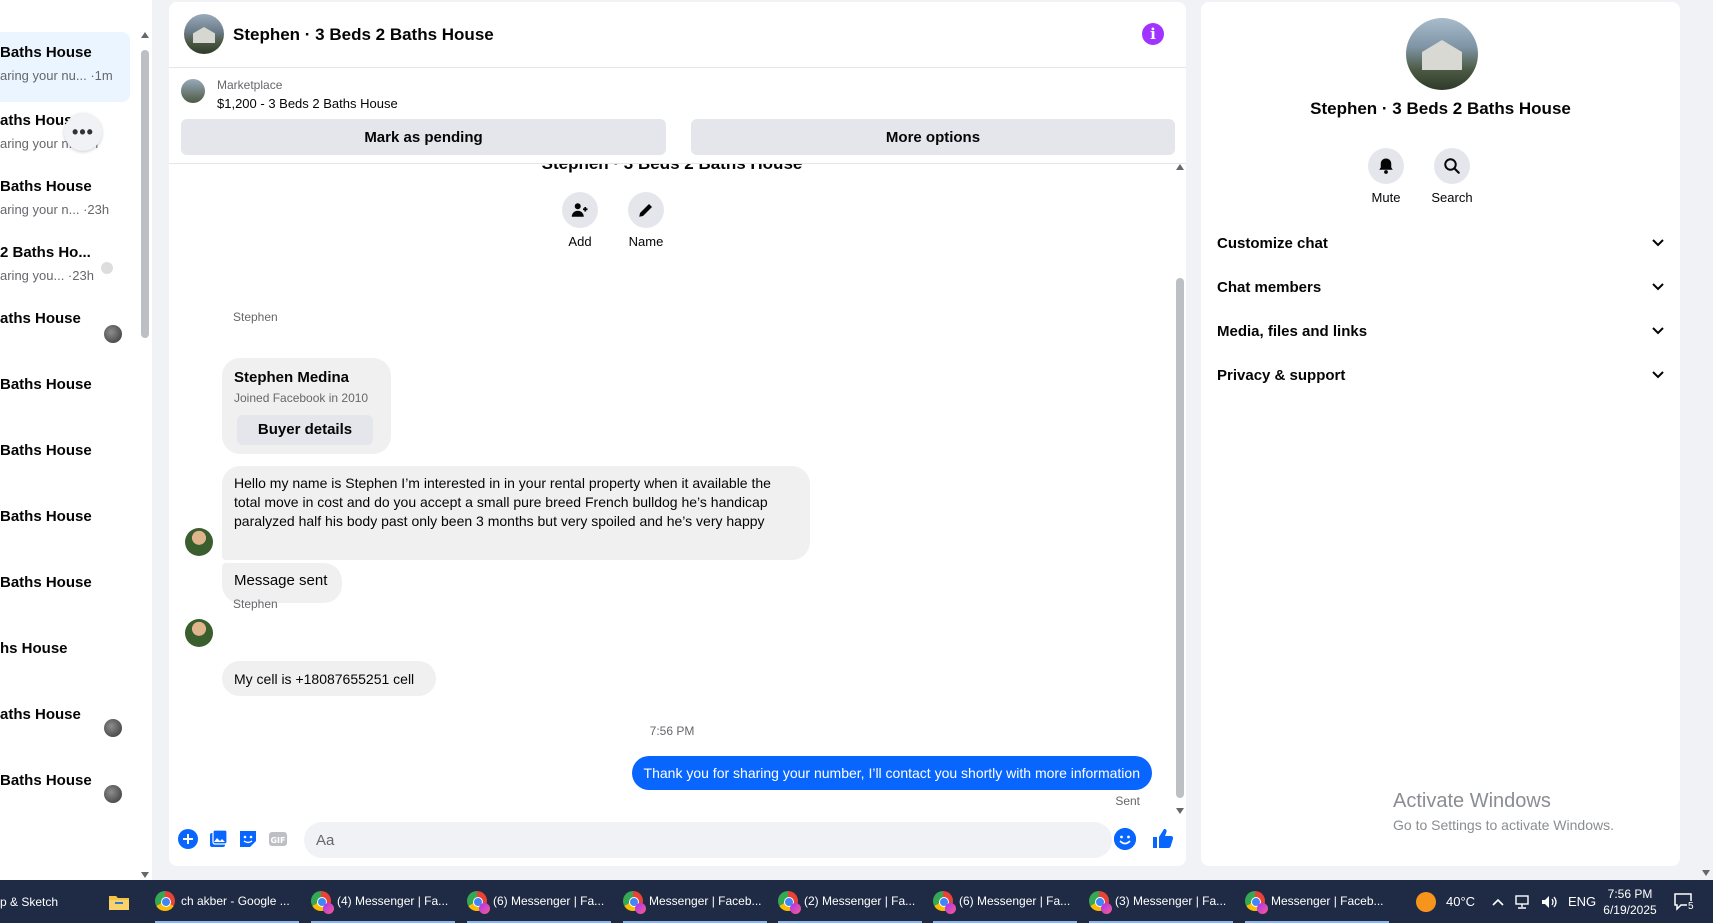 The width and height of the screenshot is (1713, 923). What do you see at coordinates (1125, 839) in the screenshot?
I see `emoji-icon` at bounding box center [1125, 839].